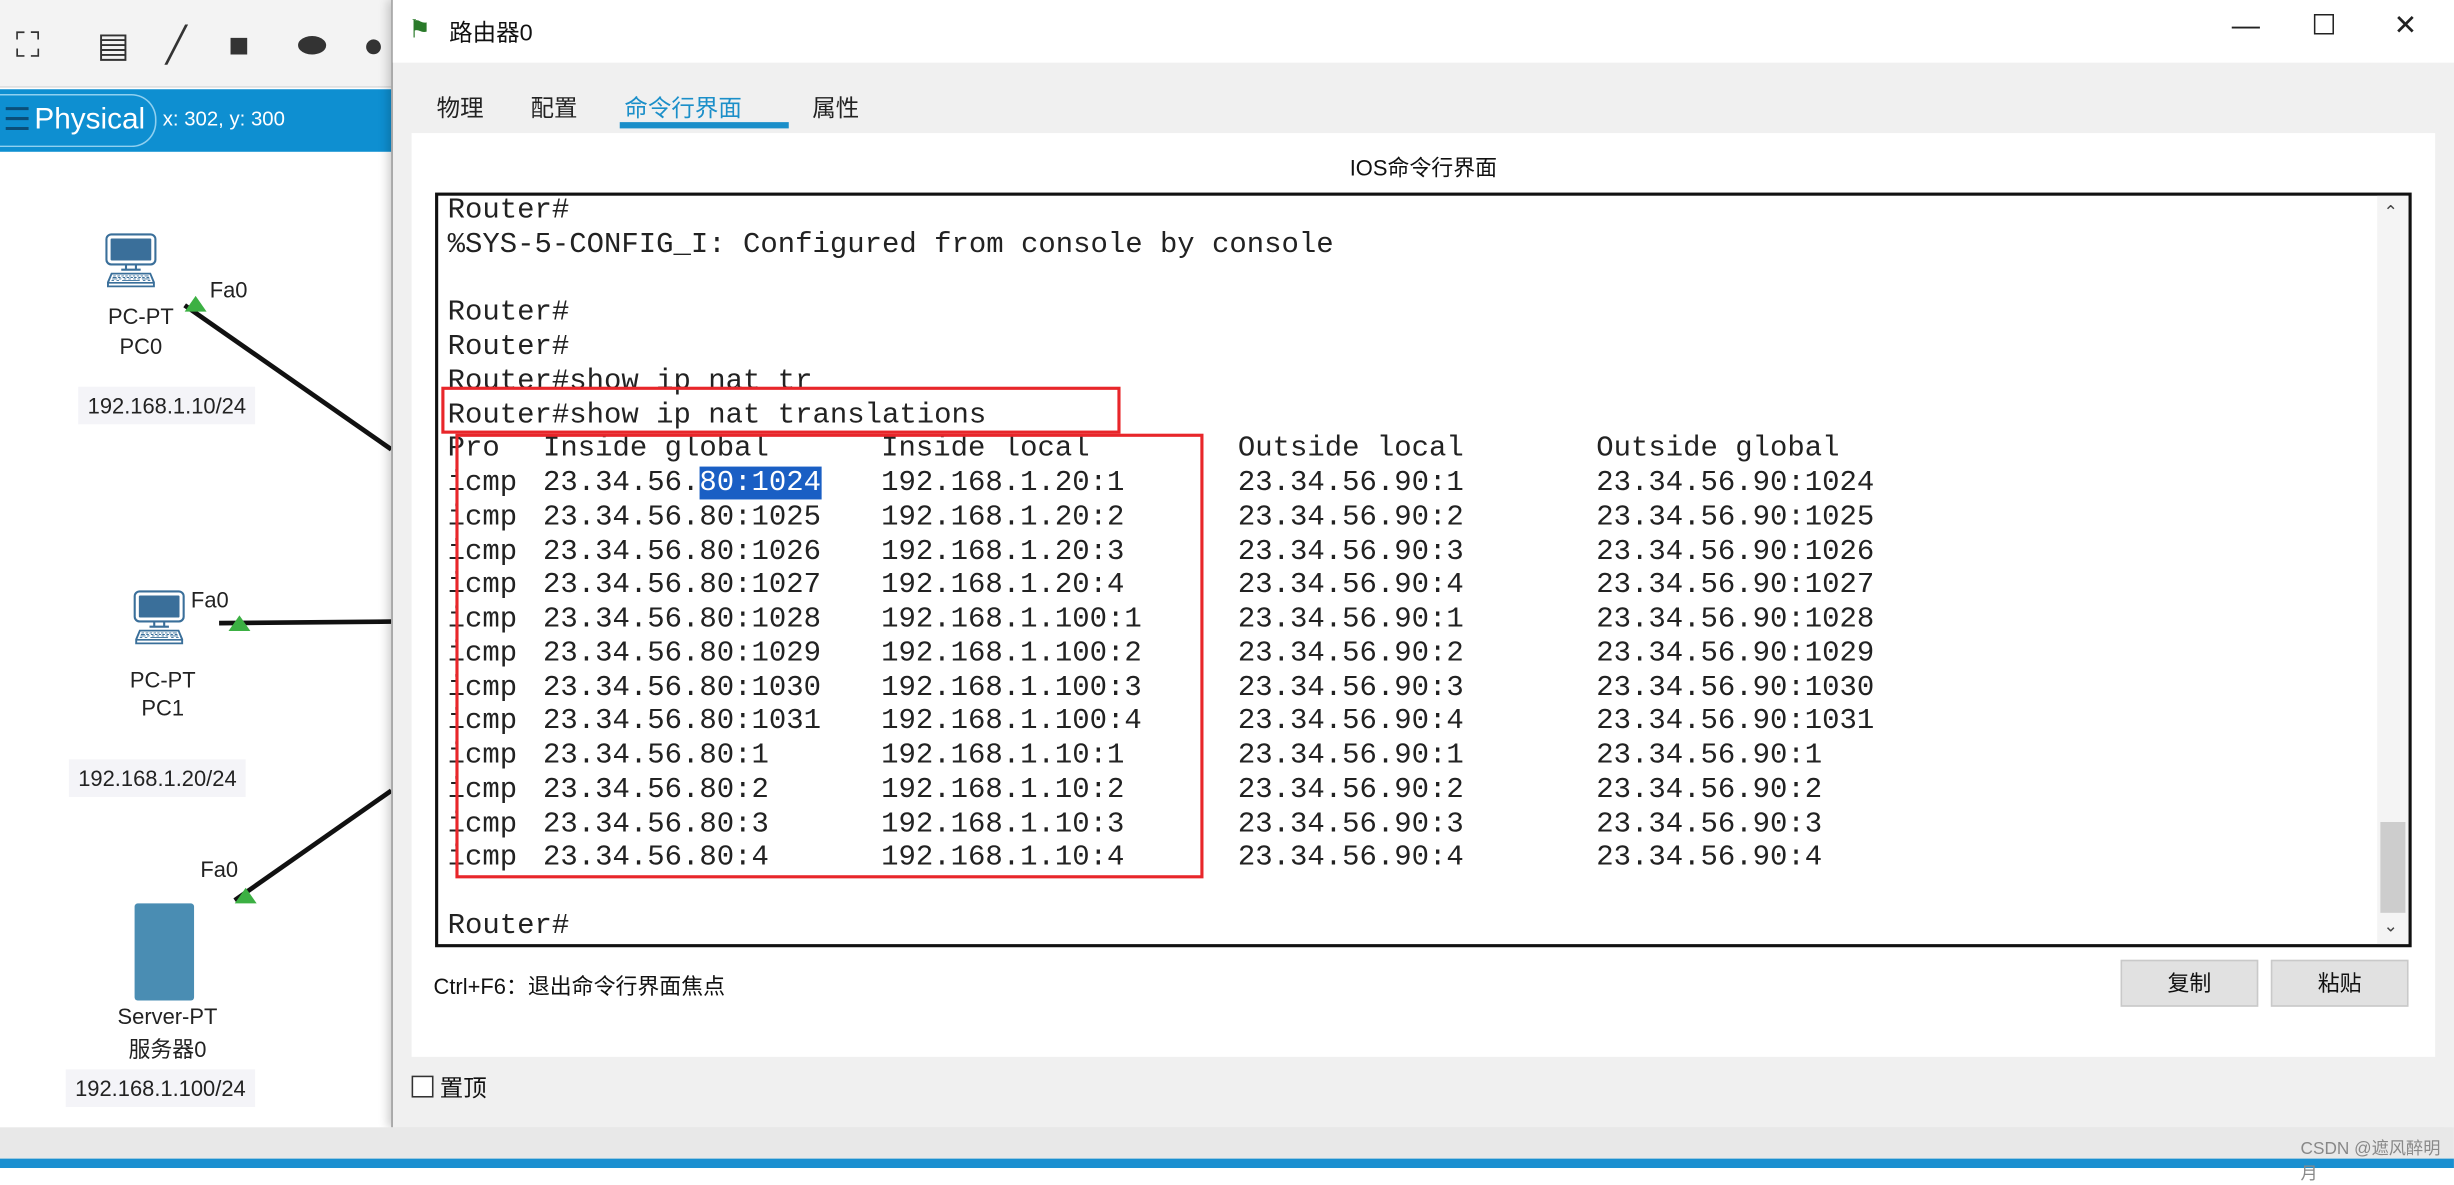 The width and height of the screenshot is (2454, 1185). Describe the element at coordinates (1735, 619) in the screenshot. I see `table-cell: 23.34.56.90:1028` at that location.